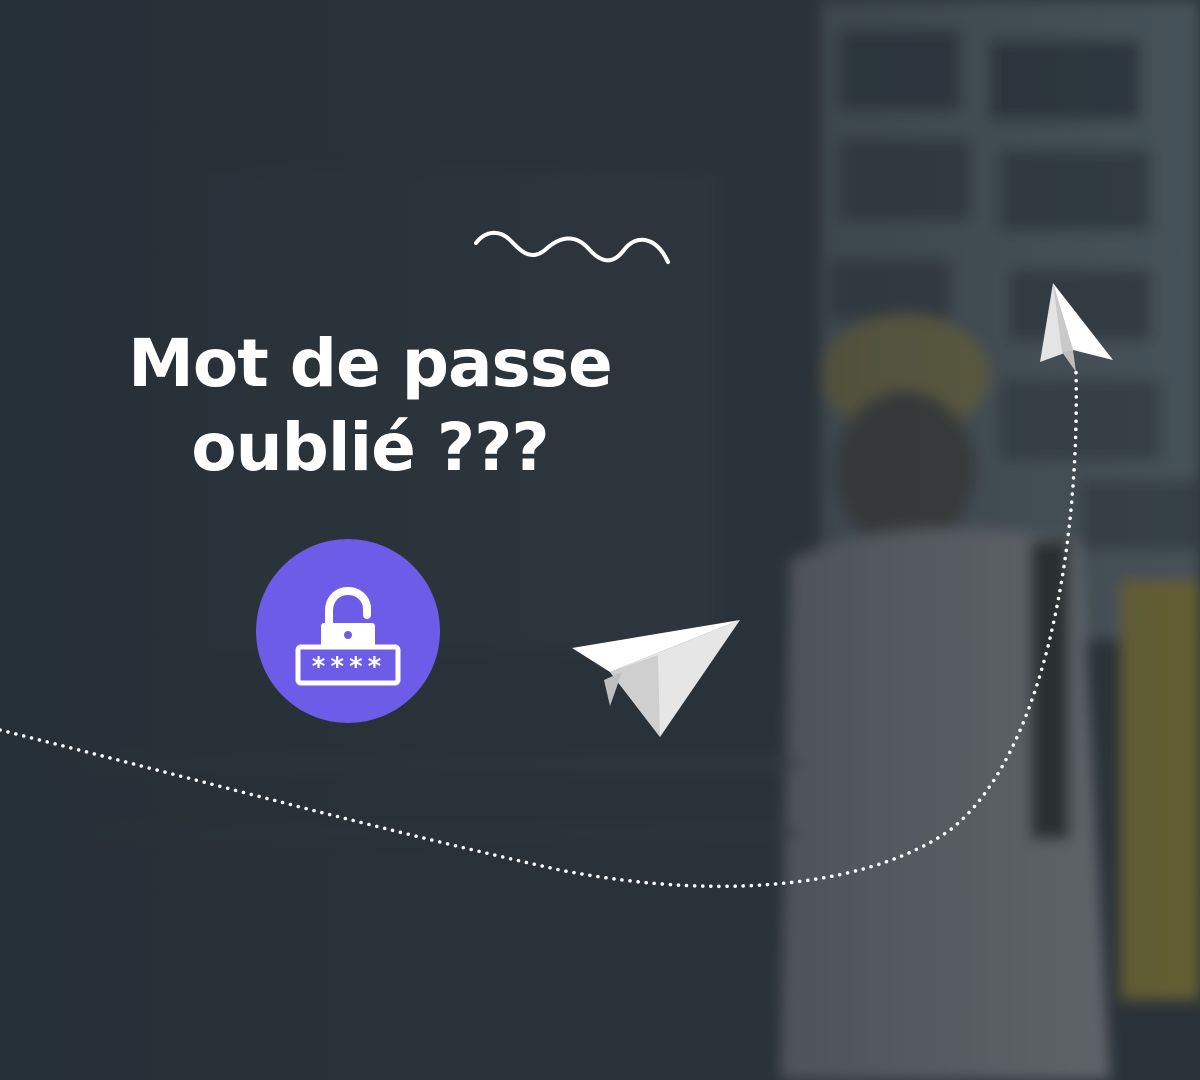  What do you see at coordinates (348, 667) in the screenshot?
I see `password-mask: ****` at bounding box center [348, 667].